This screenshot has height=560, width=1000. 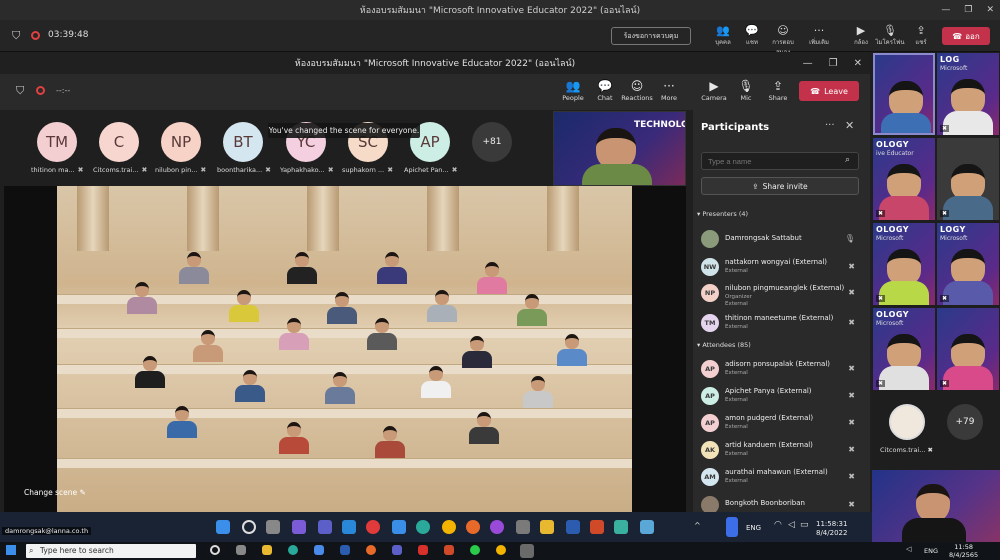 I want to click on camera-icon: ▶, so click(x=714, y=86).